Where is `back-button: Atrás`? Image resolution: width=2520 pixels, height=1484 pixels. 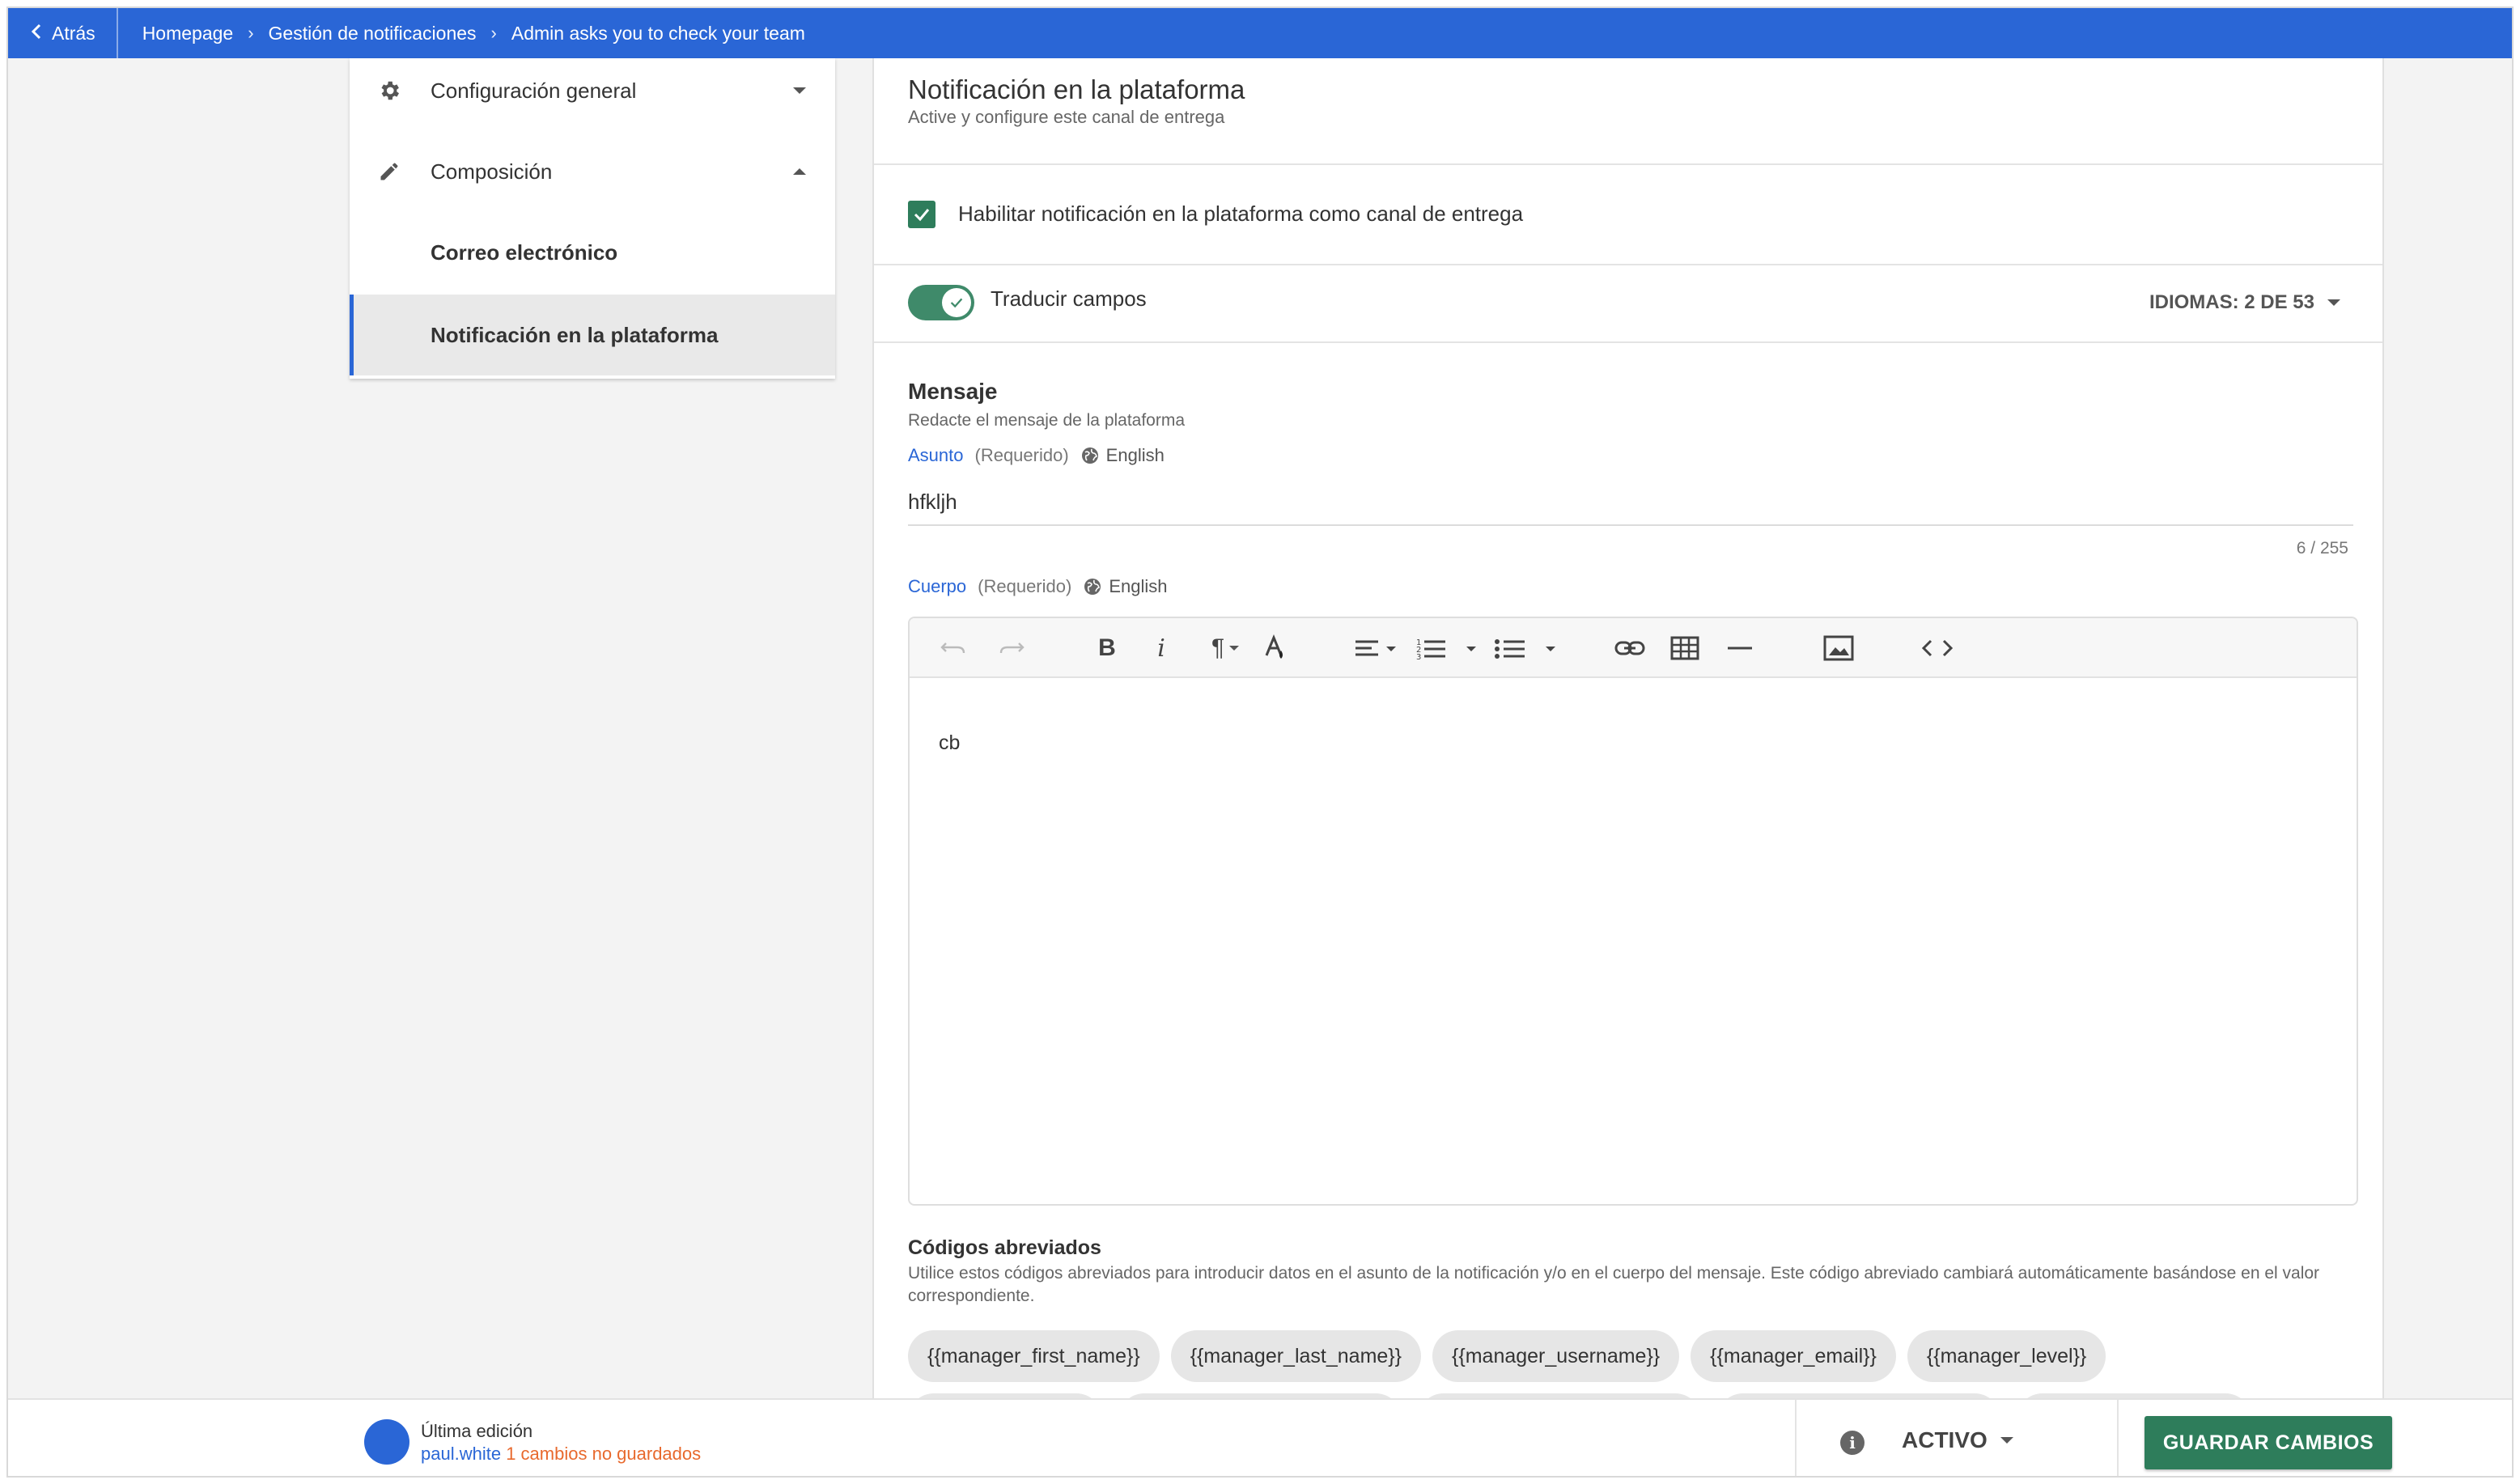
back-button: Atrás is located at coordinates (63, 33).